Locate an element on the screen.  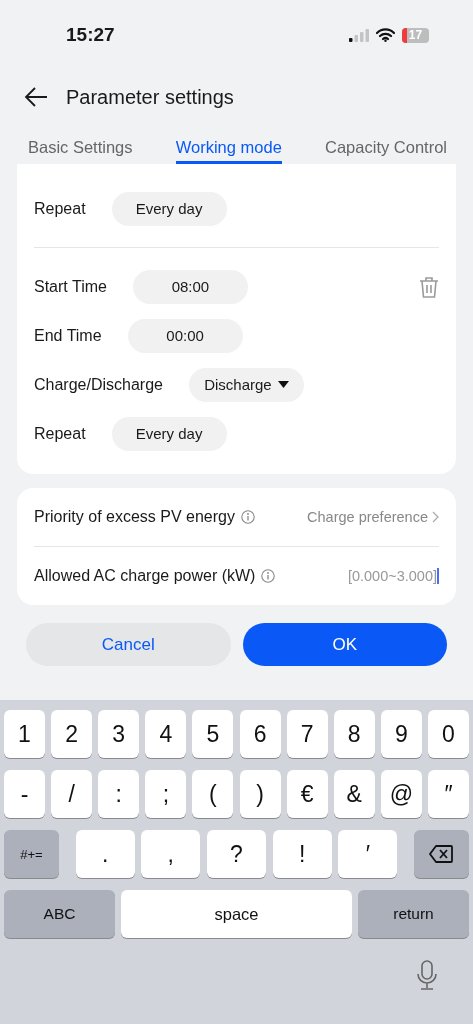
keyboard-key: ) is located at coordinates (260, 794).